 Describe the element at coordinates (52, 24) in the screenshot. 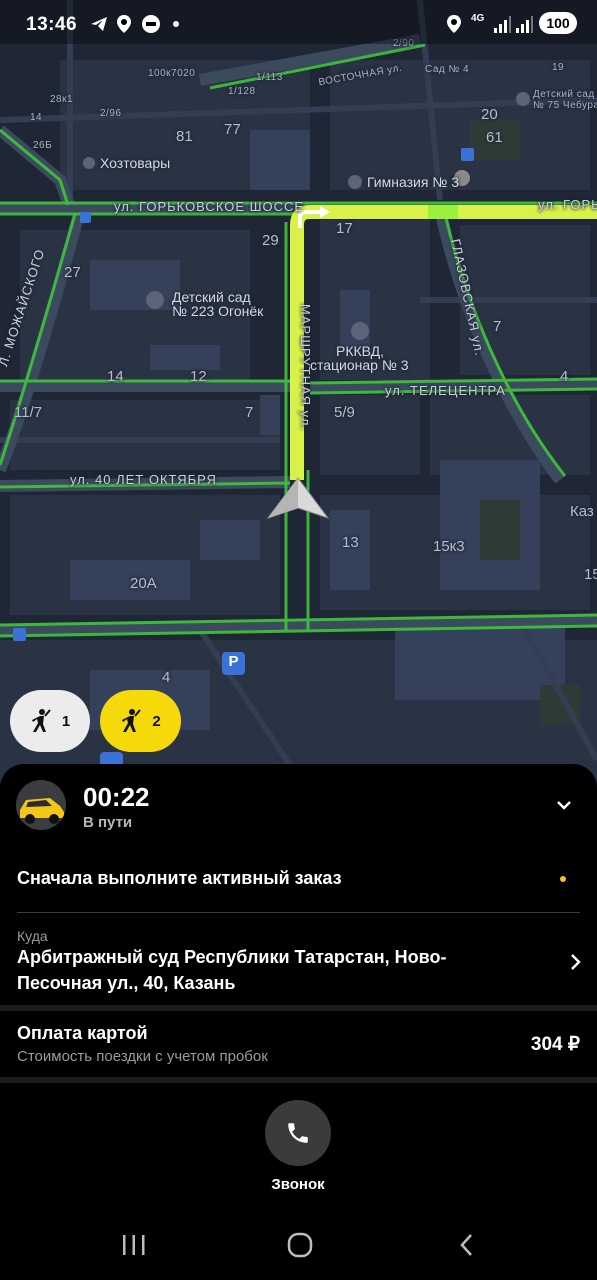

I see `status-time: 13:46` at that location.